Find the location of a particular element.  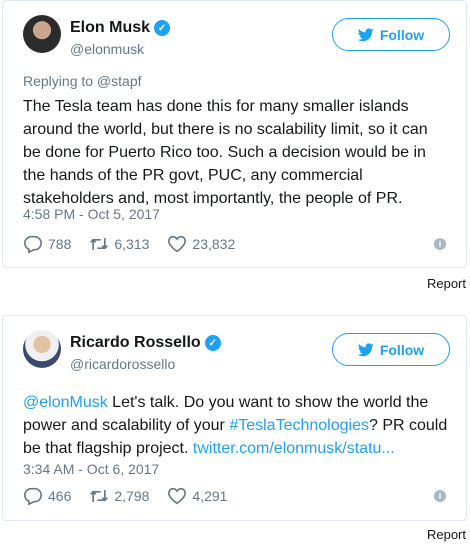

mention-link: @elonMusk is located at coordinates (65, 402).